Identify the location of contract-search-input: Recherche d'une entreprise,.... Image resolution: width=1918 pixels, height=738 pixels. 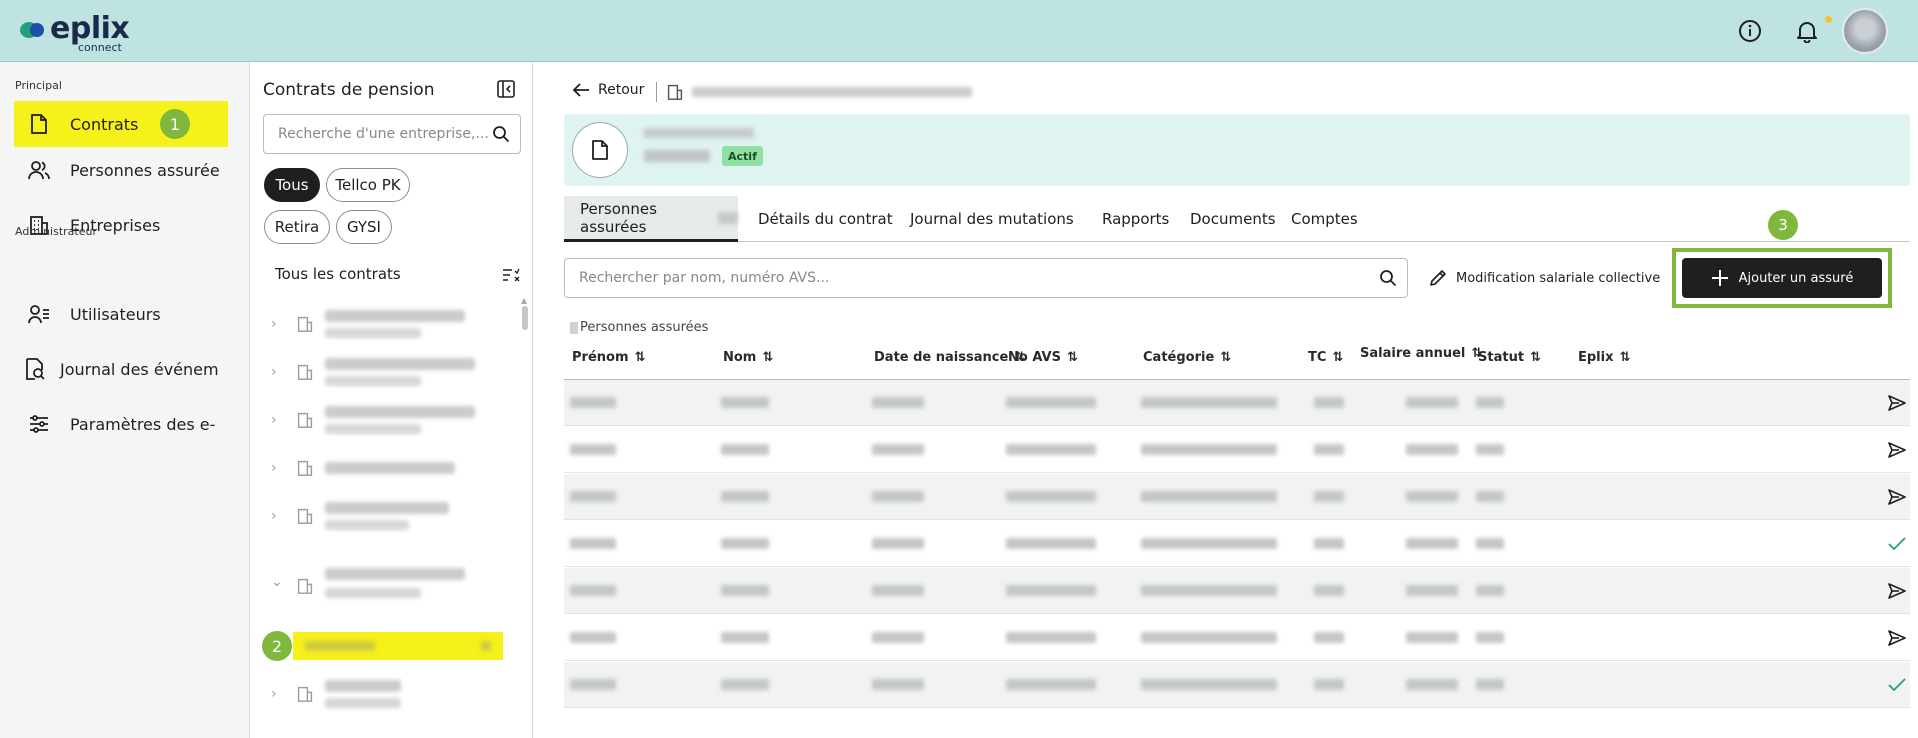
(392, 134).